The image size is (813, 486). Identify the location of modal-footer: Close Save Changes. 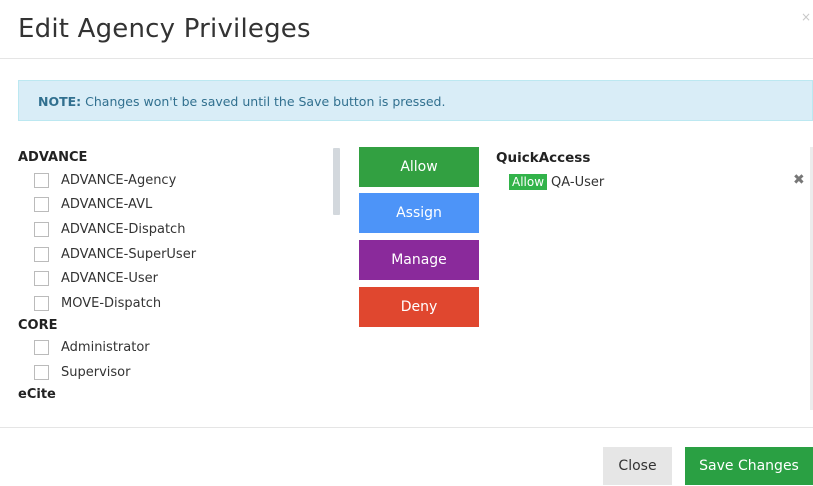
(406, 456).